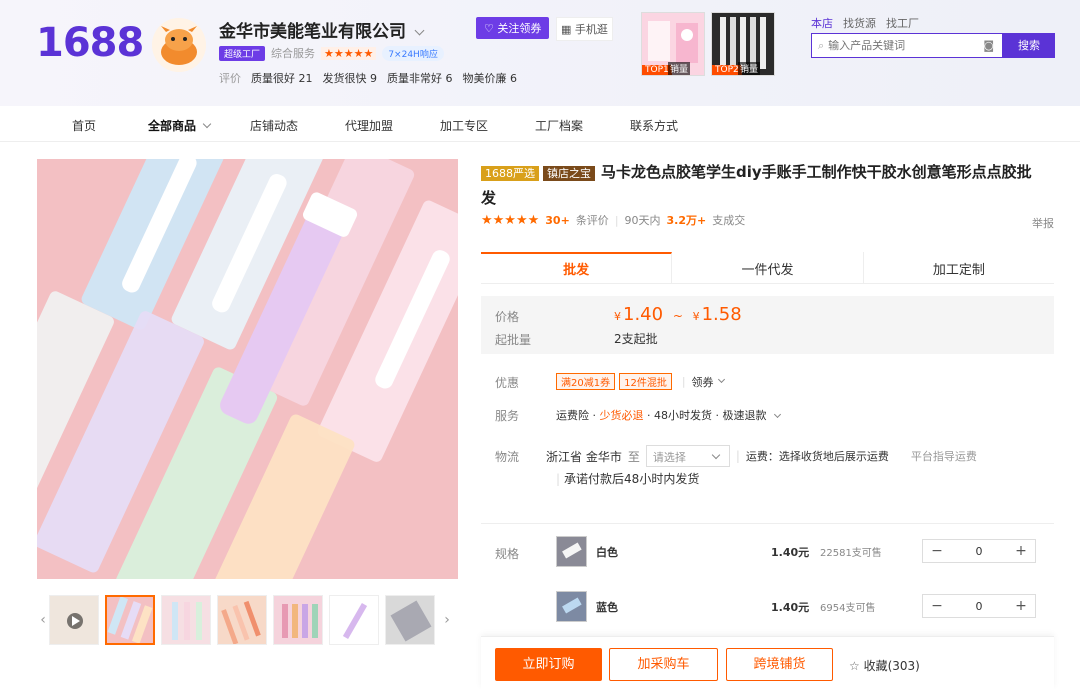  What do you see at coordinates (645, 381) in the screenshot?
I see `mix-batch-tag: 12件混批` at bounding box center [645, 381].